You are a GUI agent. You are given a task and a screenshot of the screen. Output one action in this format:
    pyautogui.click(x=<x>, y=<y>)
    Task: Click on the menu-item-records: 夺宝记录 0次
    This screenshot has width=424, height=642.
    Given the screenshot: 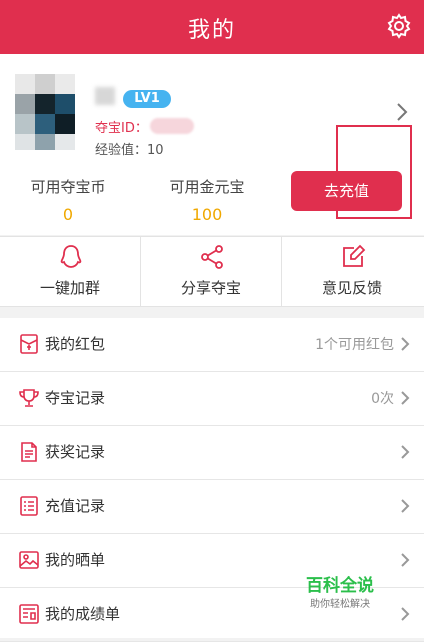 What is the action you would take?
    pyautogui.click(x=212, y=399)
    